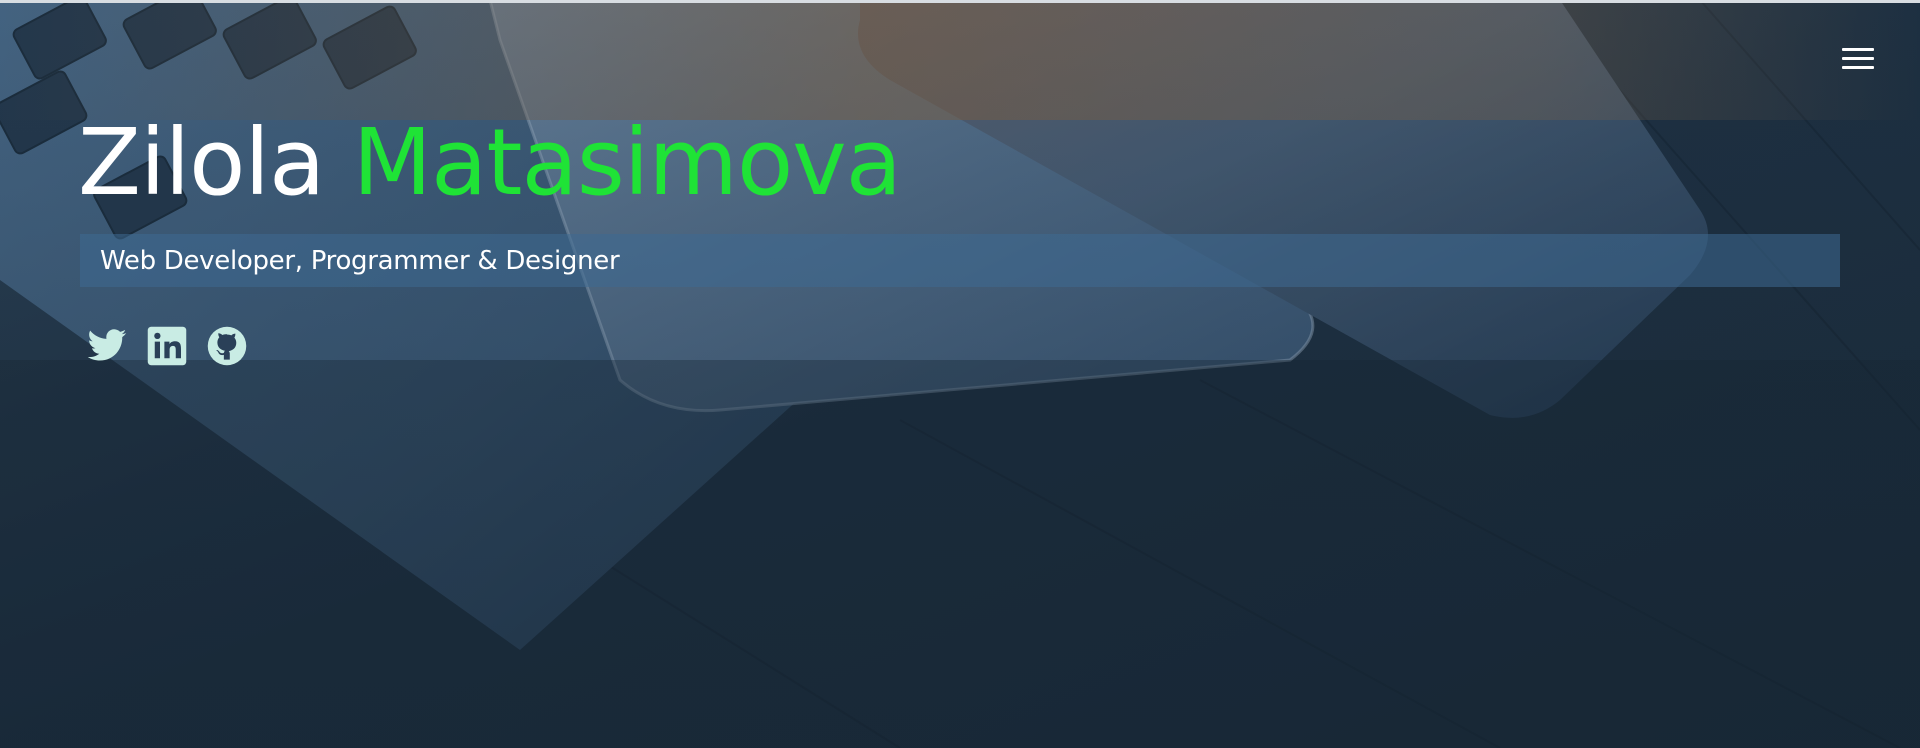 This screenshot has height=748, width=1920. What do you see at coordinates (960, 260) in the screenshot?
I see `tagline-bar: Web Developer, Programmer & Designer` at bounding box center [960, 260].